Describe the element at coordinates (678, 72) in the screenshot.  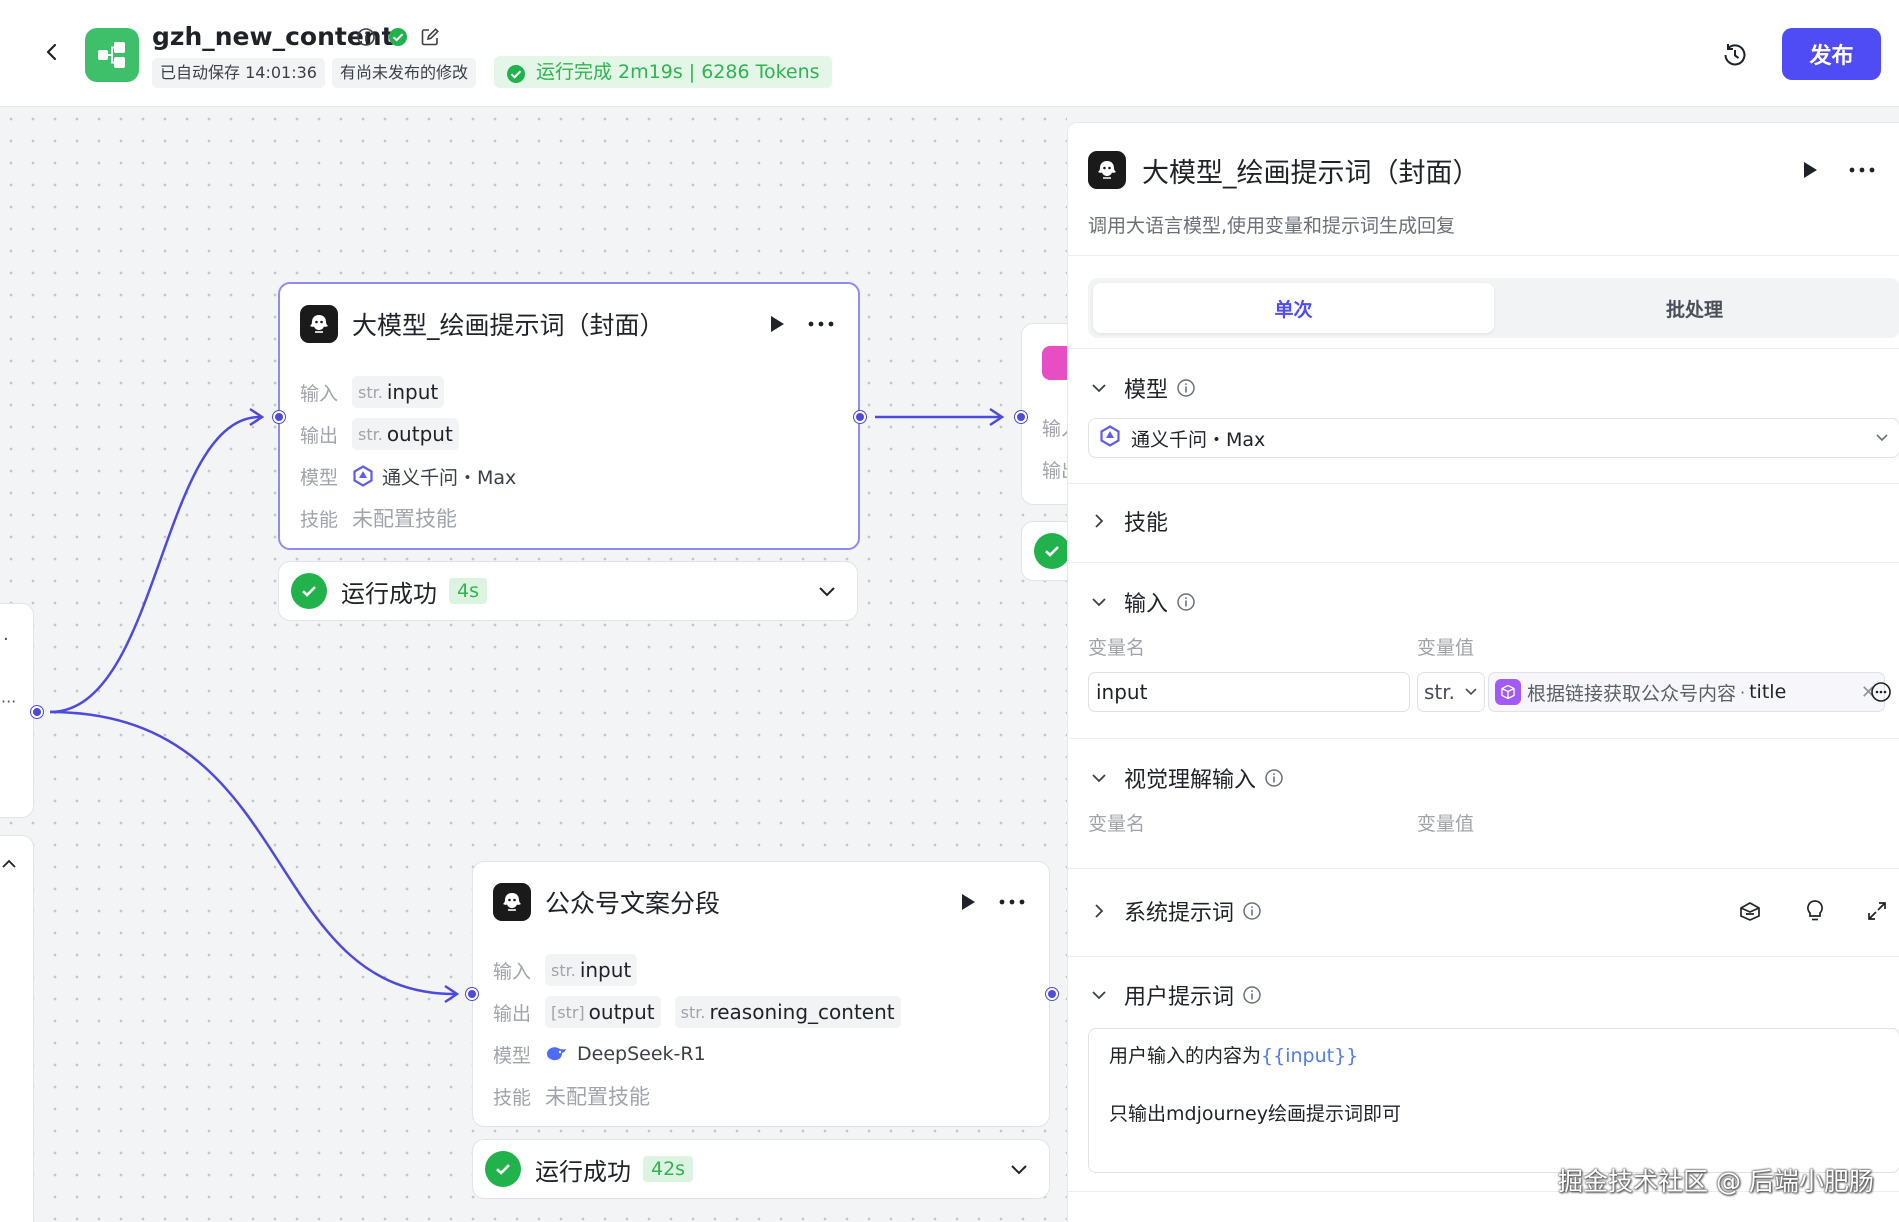
I see `run-status-text: 运行完成 2m19s | 6286 Tokens` at that location.